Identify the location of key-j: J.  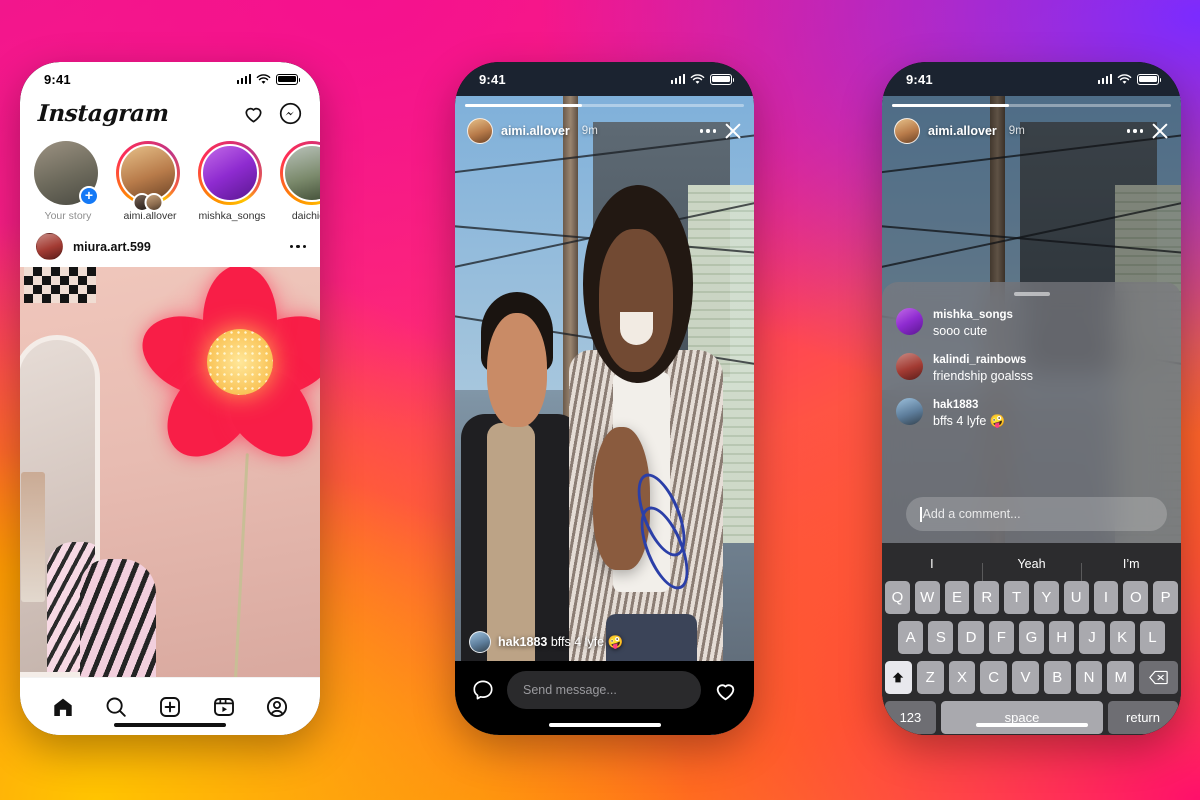
(1092, 637).